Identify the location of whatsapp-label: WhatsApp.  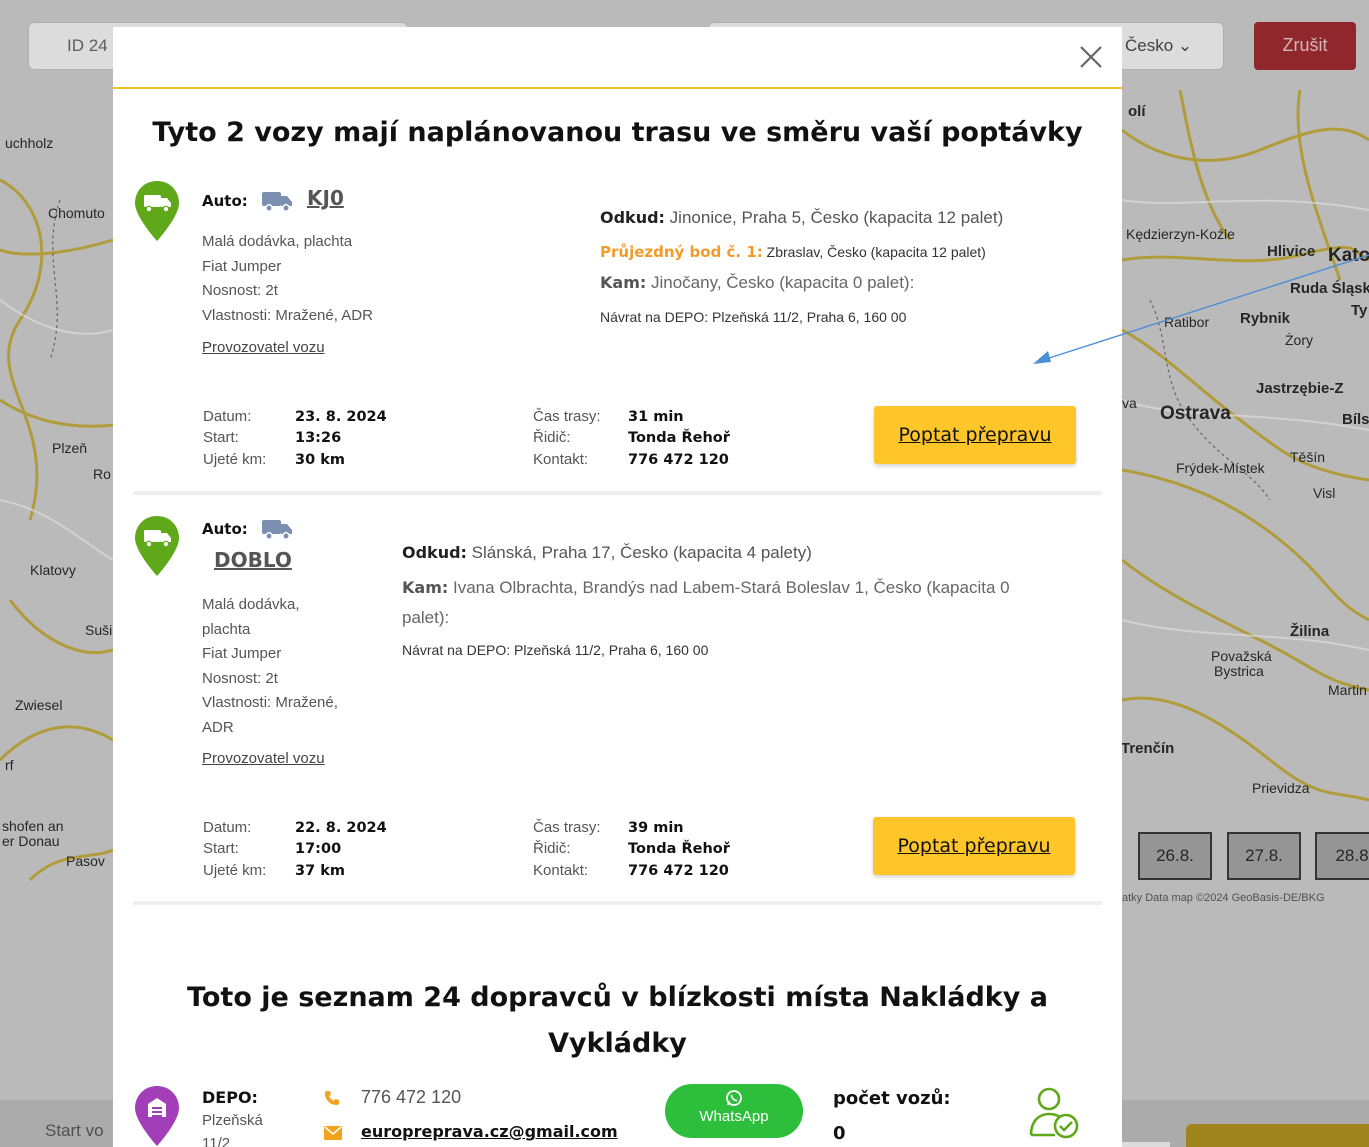
(734, 1116).